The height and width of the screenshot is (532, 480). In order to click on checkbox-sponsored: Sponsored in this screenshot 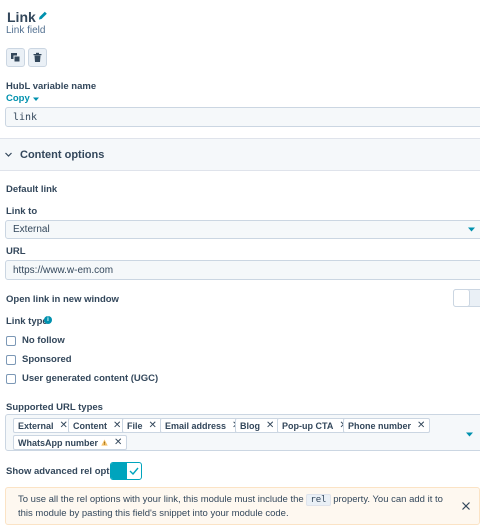, I will do `click(39, 359)`.